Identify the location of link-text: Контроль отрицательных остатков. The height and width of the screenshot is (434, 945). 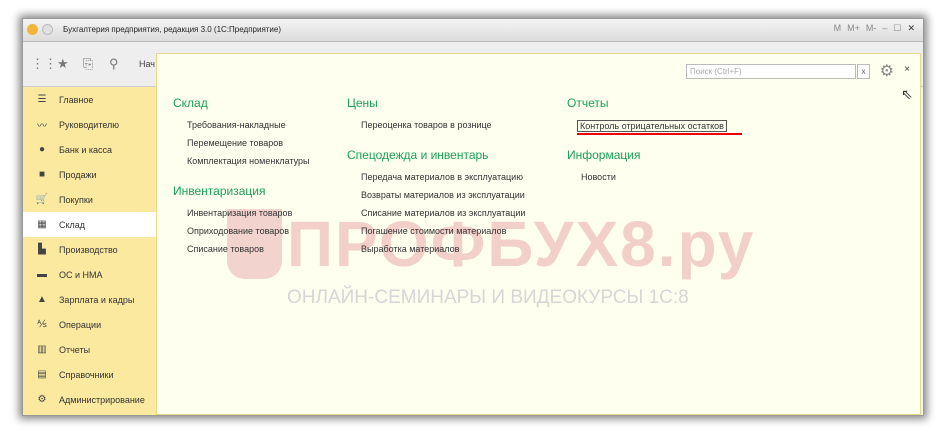
(652, 126).